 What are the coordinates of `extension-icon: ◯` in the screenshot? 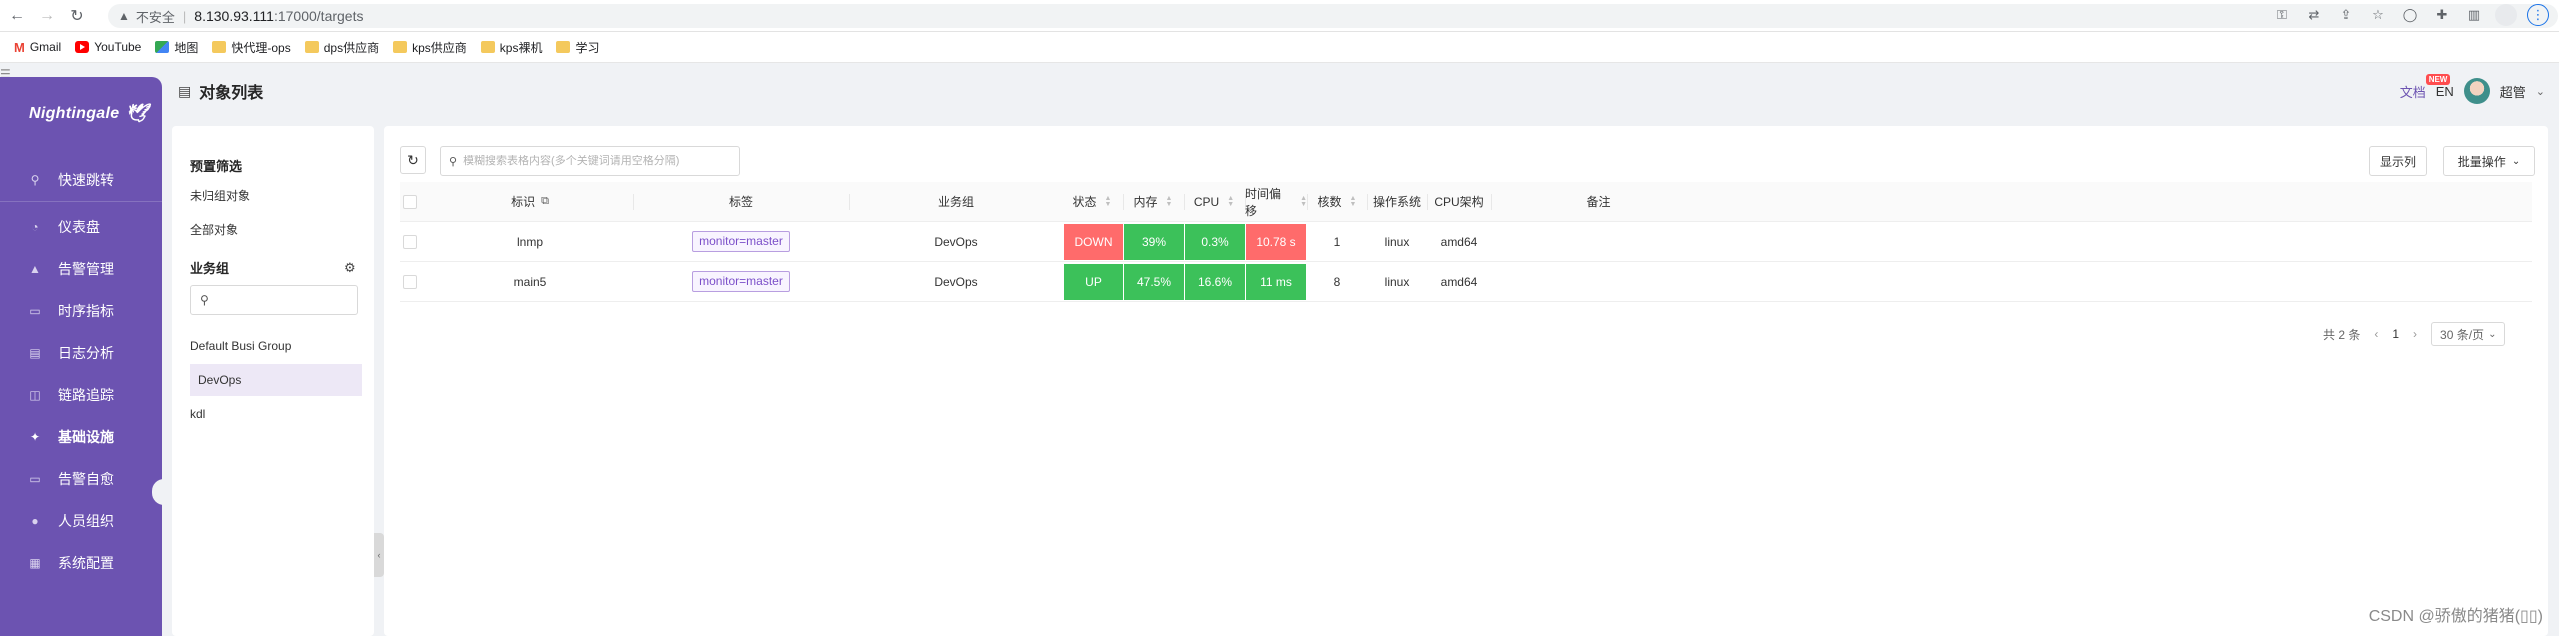 It's located at (2410, 15).